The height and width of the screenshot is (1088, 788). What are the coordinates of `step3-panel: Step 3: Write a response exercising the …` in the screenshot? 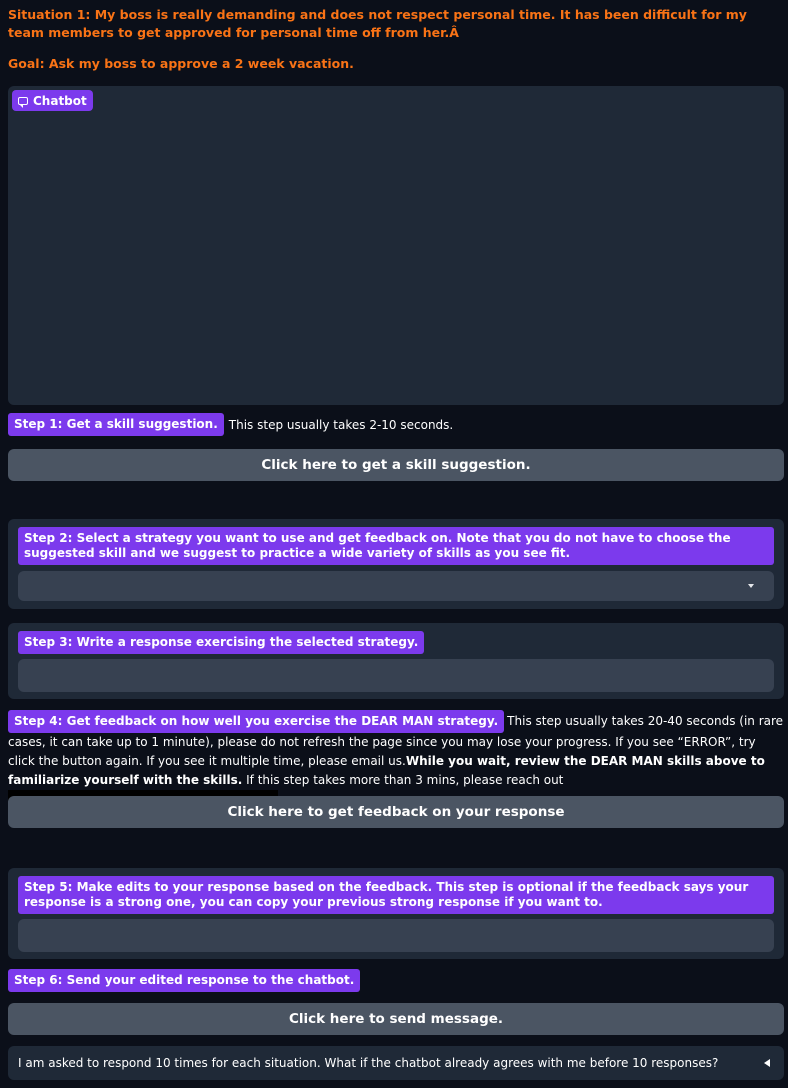 It's located at (396, 661).